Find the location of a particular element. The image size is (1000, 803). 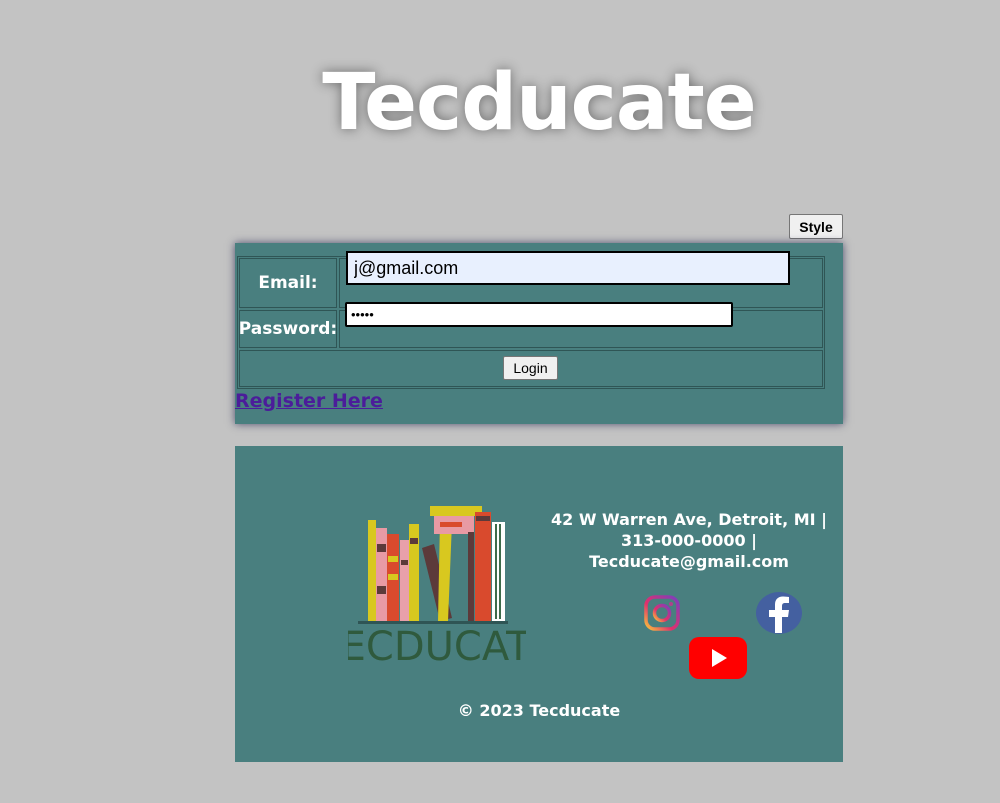

register-link: Register Here is located at coordinates (309, 401).